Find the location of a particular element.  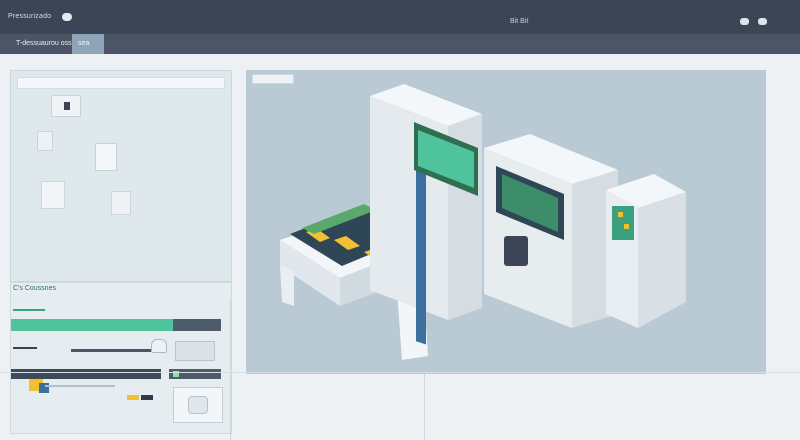

vertical-divider-left is located at coordinates (230, 370).